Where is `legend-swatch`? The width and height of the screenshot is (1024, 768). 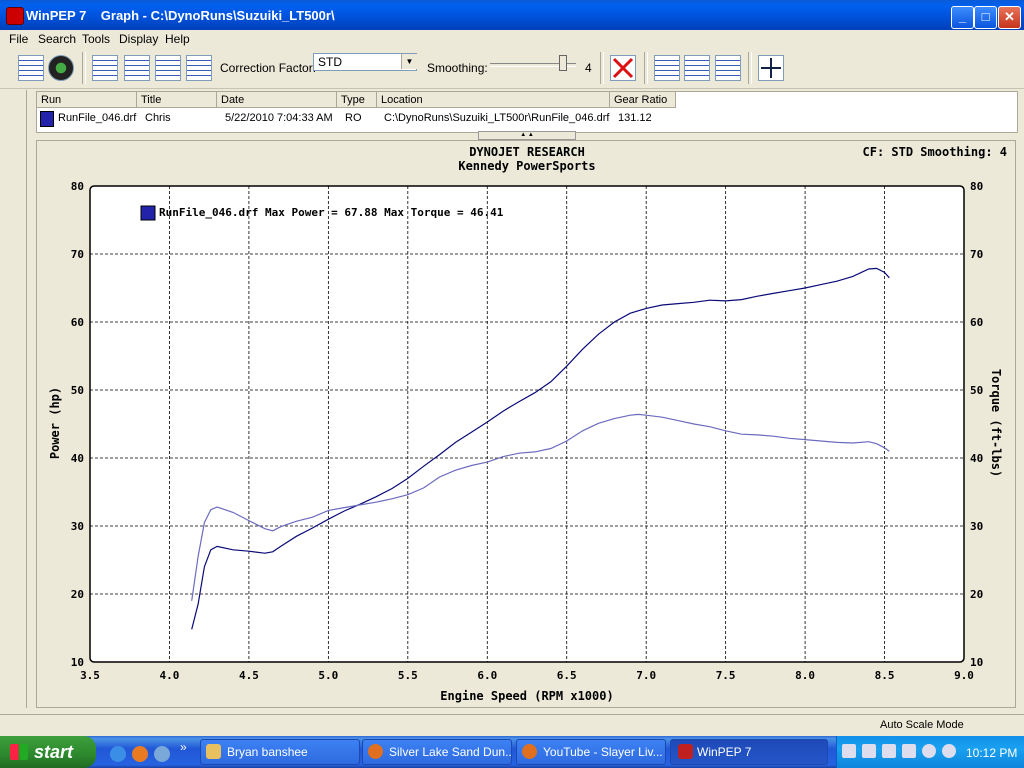
legend-swatch is located at coordinates (148, 213).